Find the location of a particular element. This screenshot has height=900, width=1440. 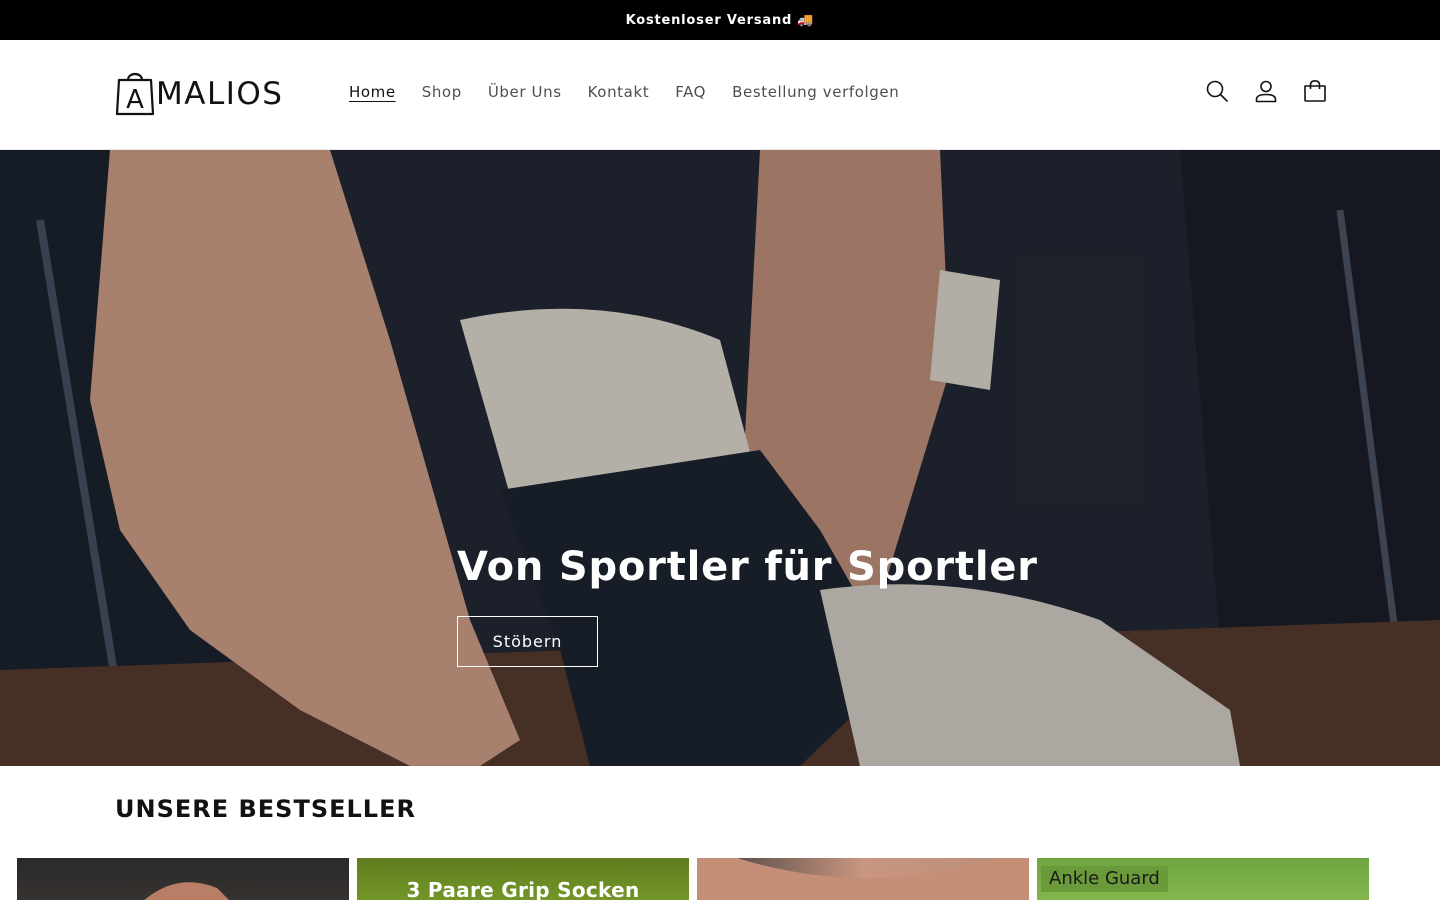

site-logo: A MALIOS is located at coordinates (199, 91).